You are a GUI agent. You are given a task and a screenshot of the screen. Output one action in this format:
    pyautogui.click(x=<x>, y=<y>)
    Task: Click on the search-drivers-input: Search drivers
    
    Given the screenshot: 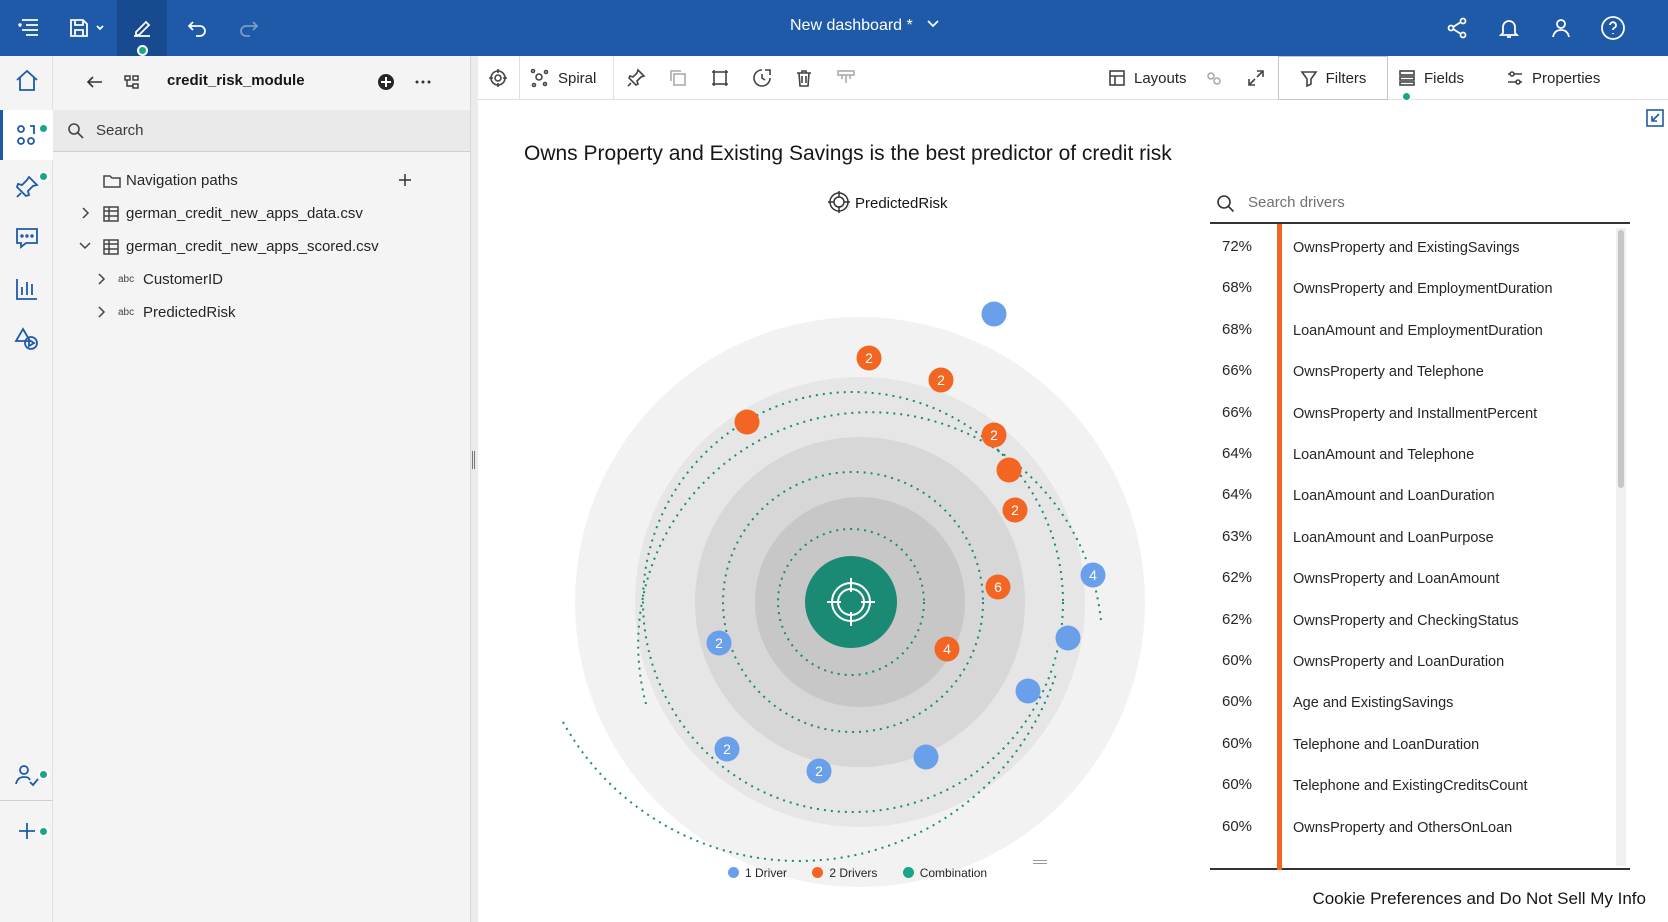 What is the action you would take?
    pyautogui.click(x=1420, y=204)
    